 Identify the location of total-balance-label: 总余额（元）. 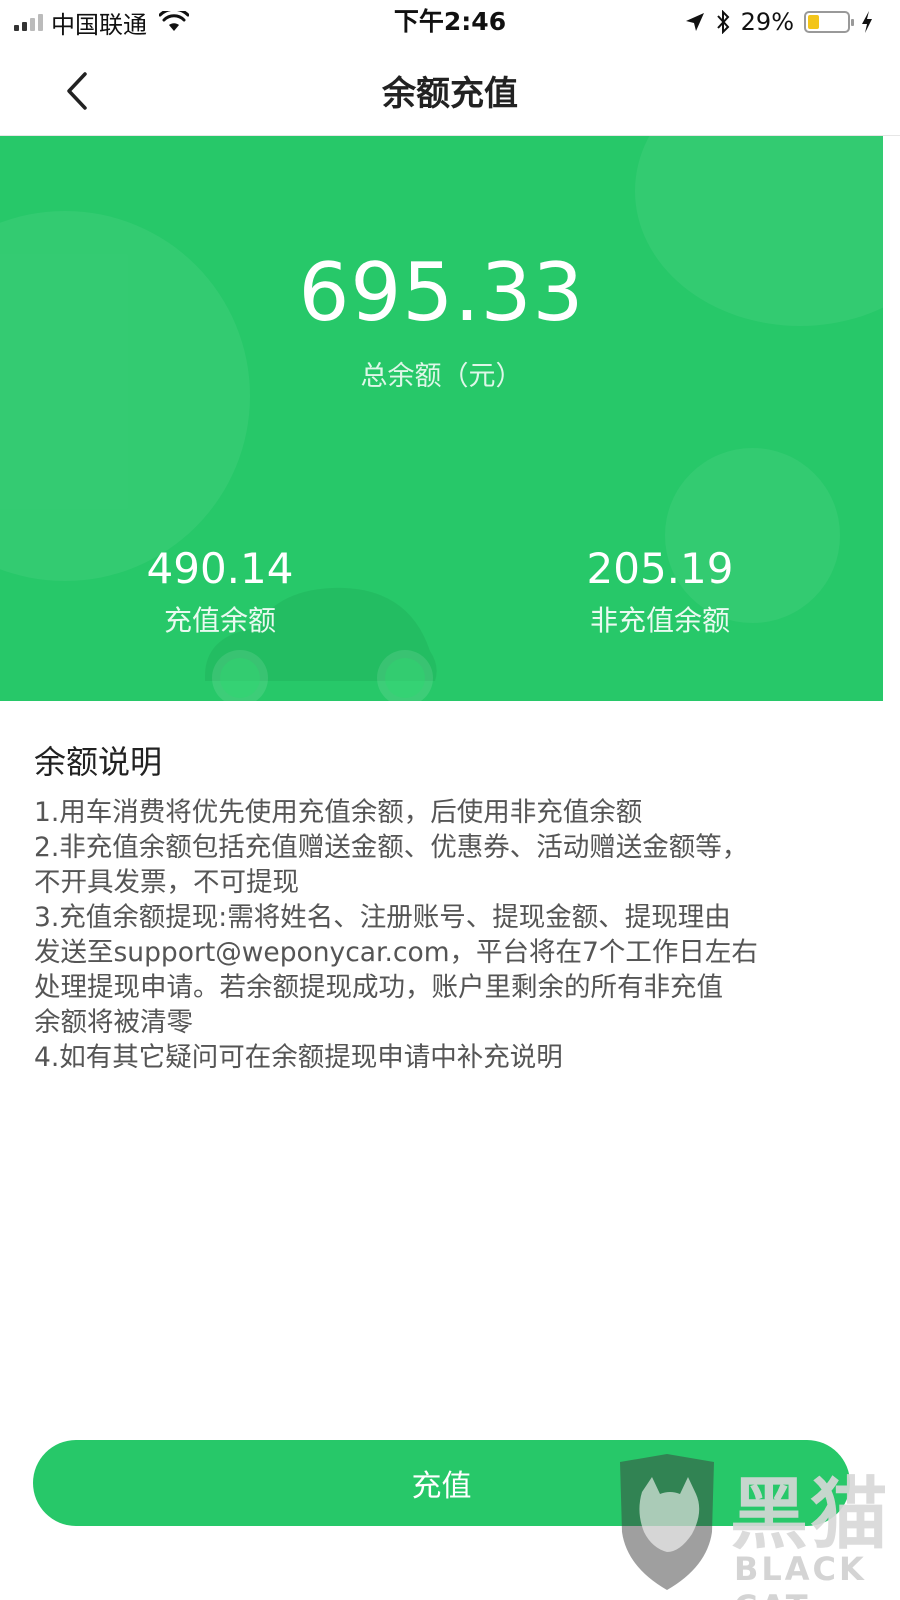
(441, 376).